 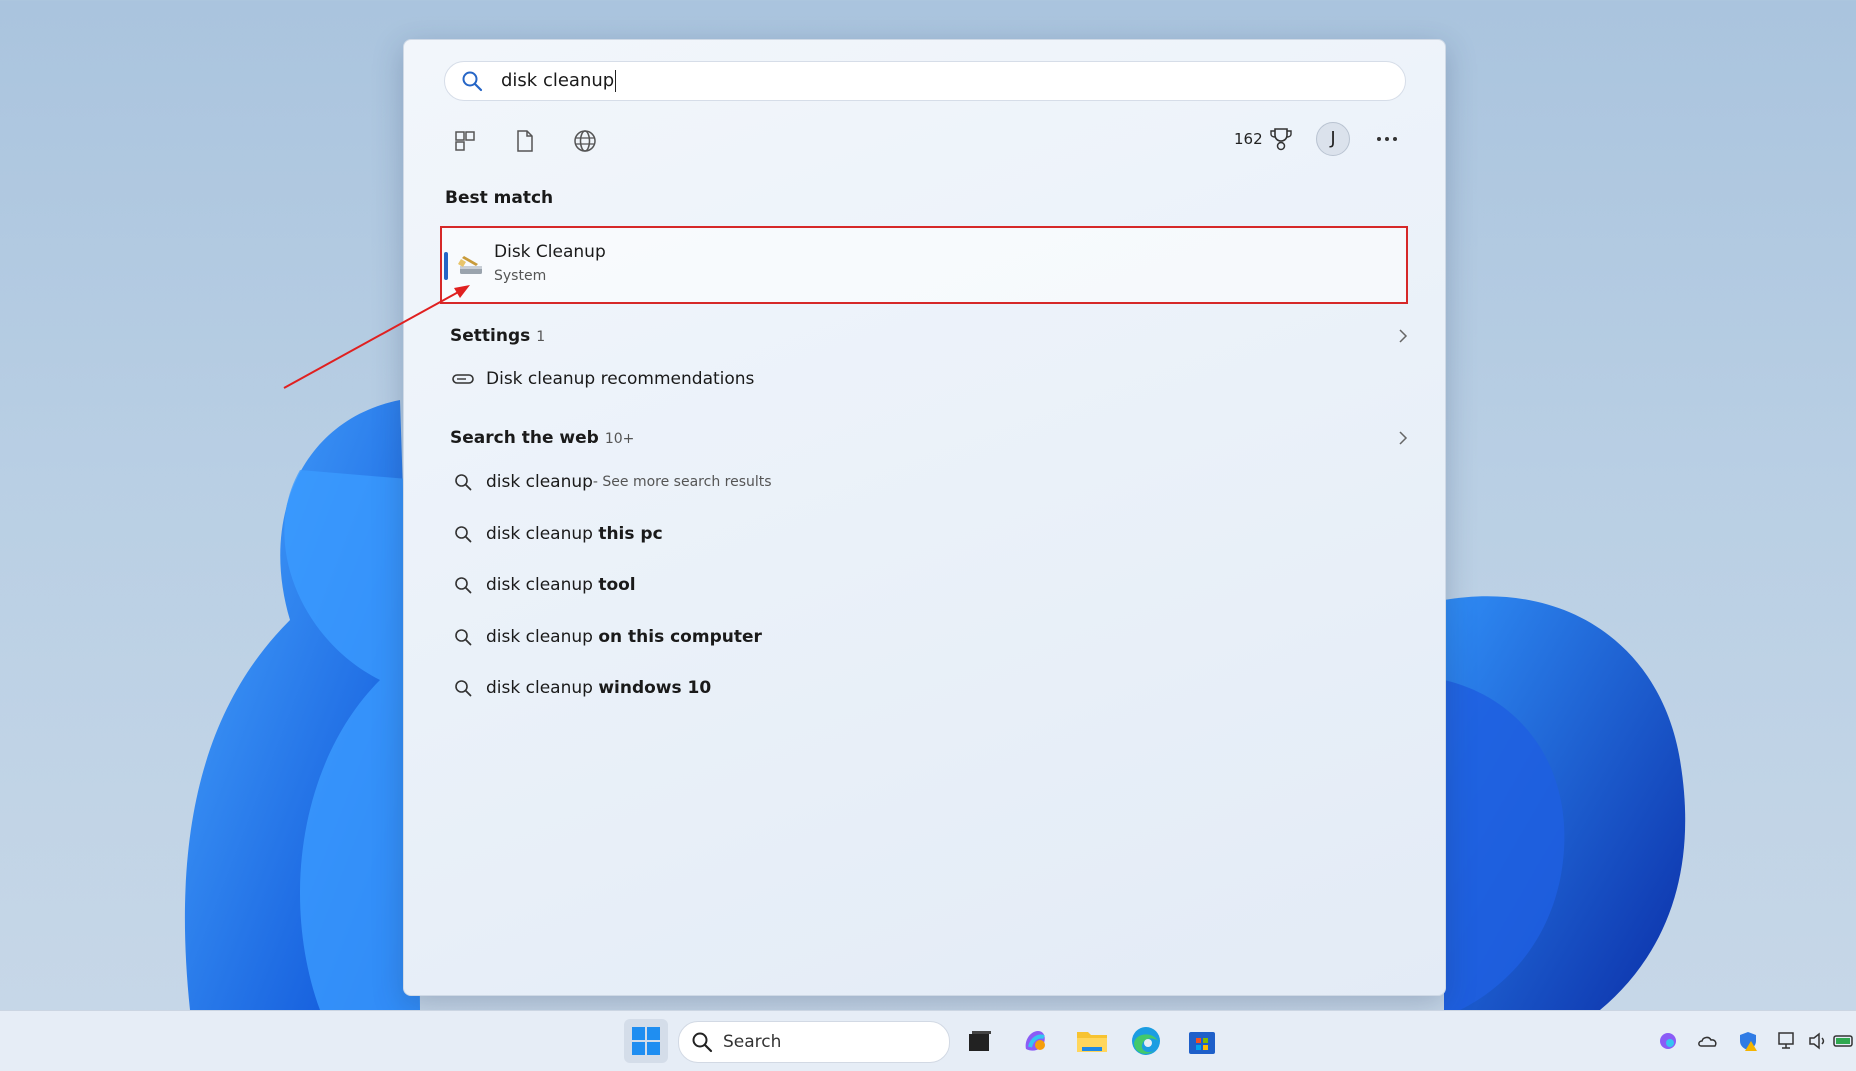 What do you see at coordinates (490, 336) in the screenshot?
I see `settings-heading-label: Settings` at bounding box center [490, 336].